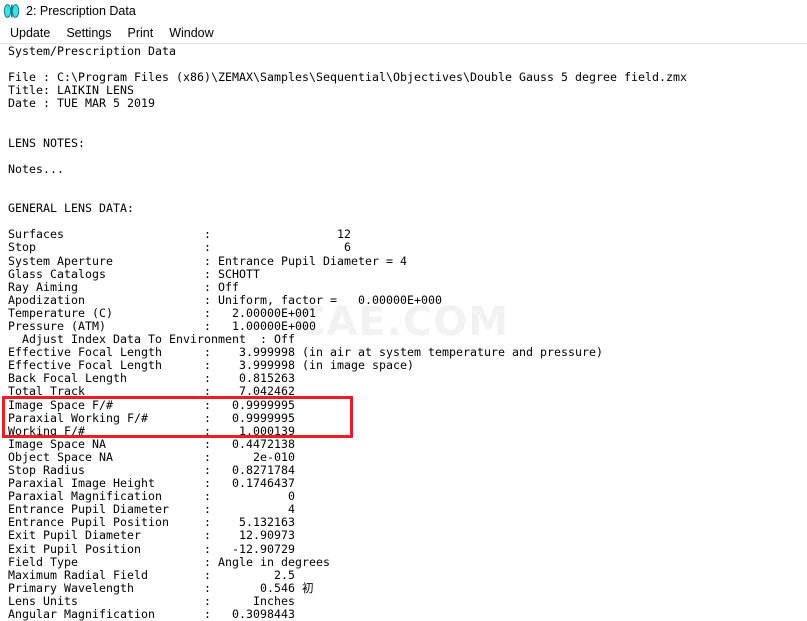 Image resolution: width=807 pixels, height=621 pixels. Describe the element at coordinates (403, 33) in the screenshot. I see `menu-bar: Update Settings Print Window` at that location.